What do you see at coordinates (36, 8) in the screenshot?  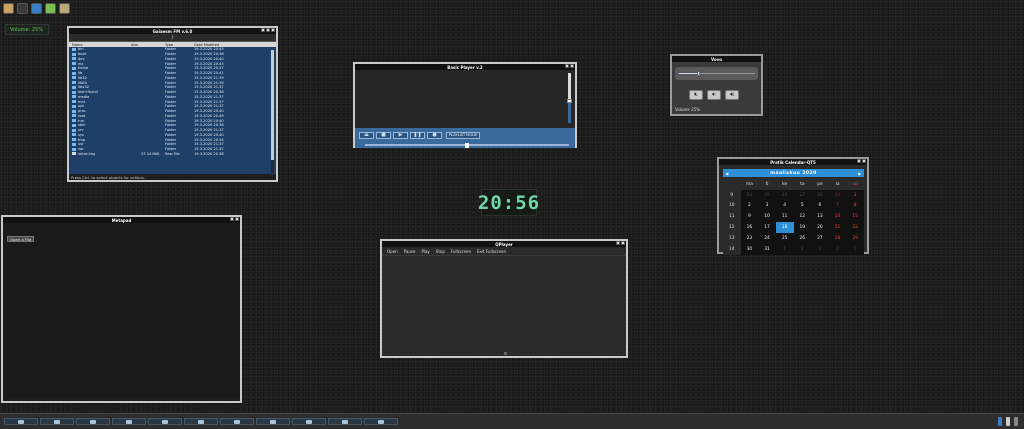 I see `browser-launcher-icon` at bounding box center [36, 8].